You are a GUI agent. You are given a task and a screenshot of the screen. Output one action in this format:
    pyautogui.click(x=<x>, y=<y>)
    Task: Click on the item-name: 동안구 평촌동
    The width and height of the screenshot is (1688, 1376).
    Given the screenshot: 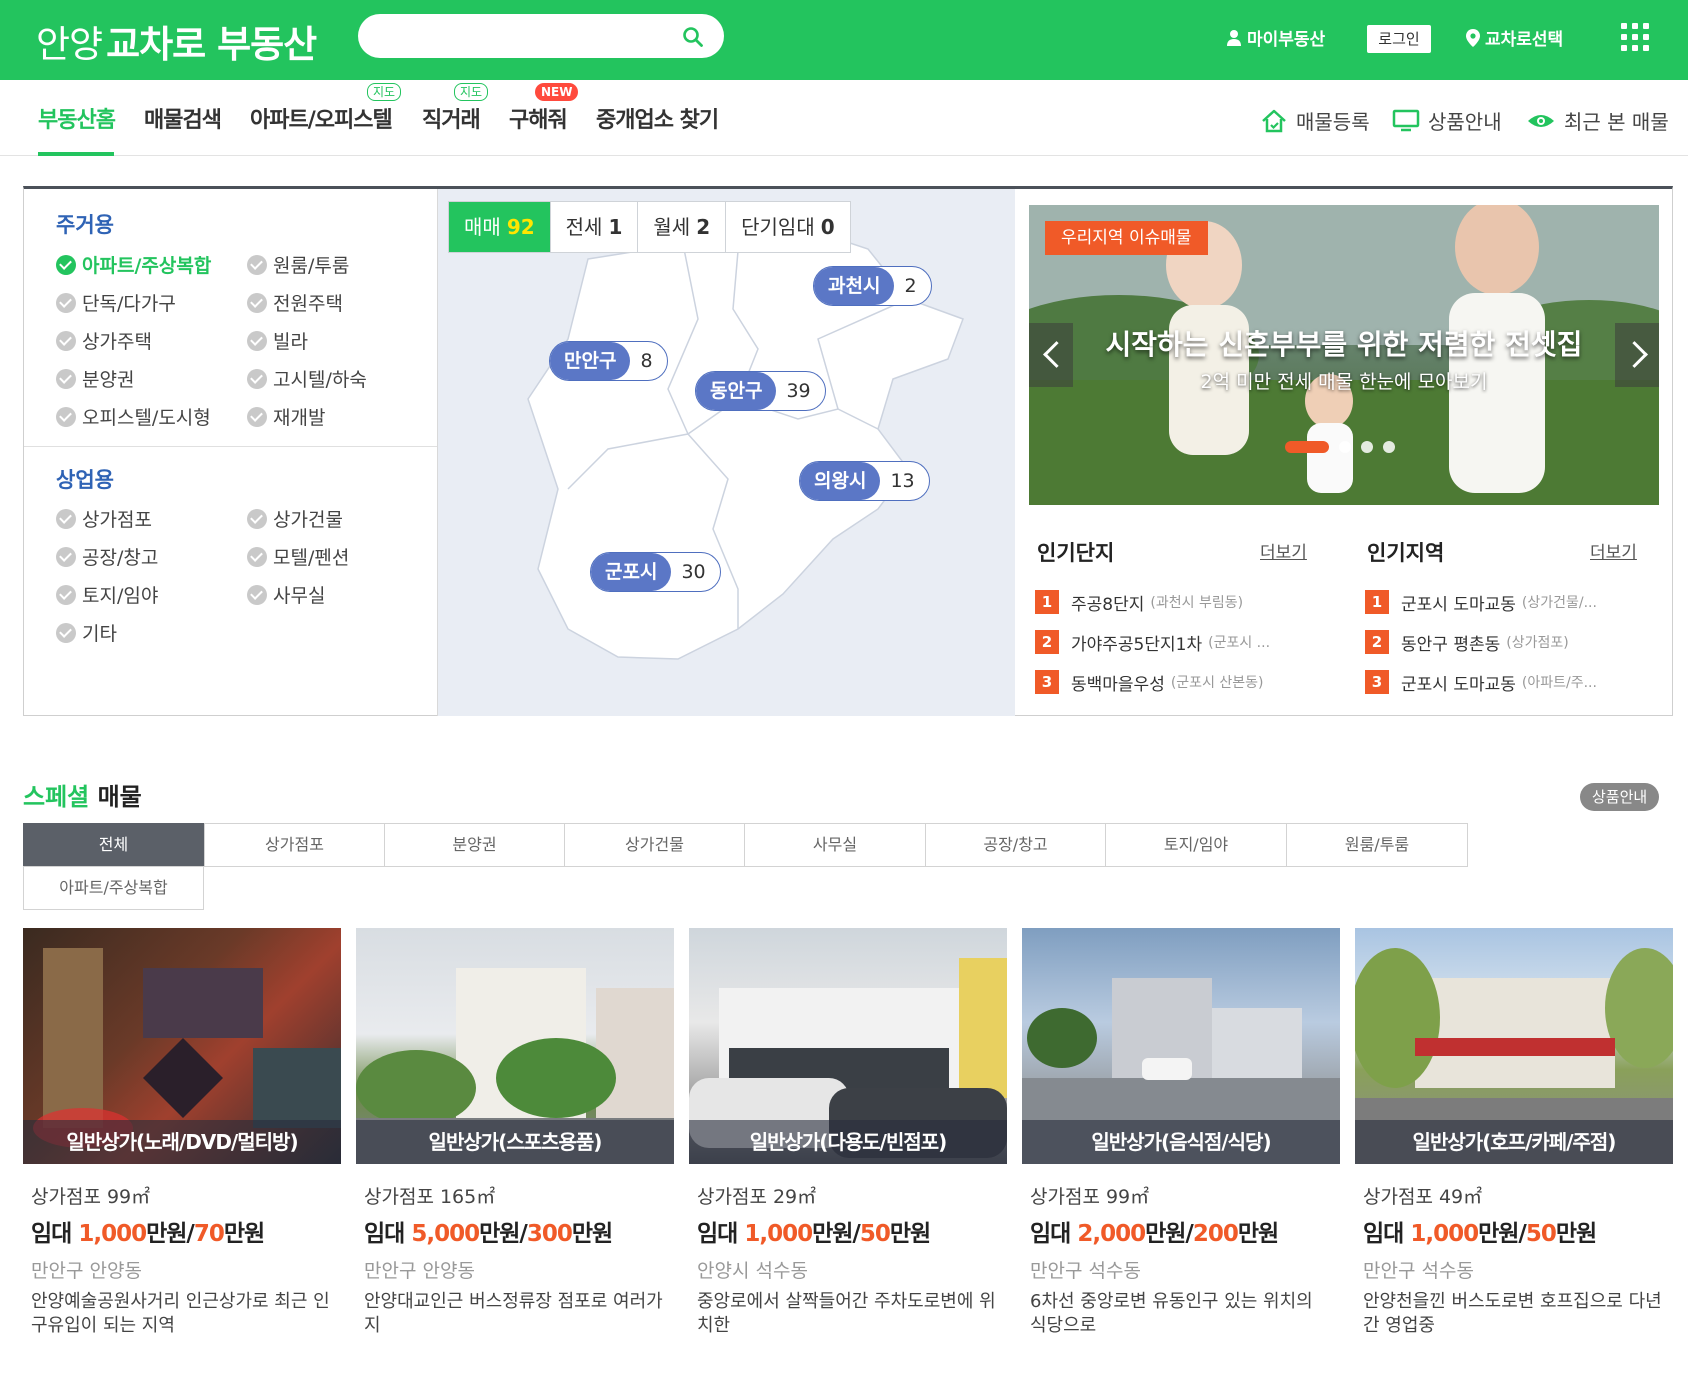 What is the action you would take?
    pyautogui.click(x=1451, y=644)
    